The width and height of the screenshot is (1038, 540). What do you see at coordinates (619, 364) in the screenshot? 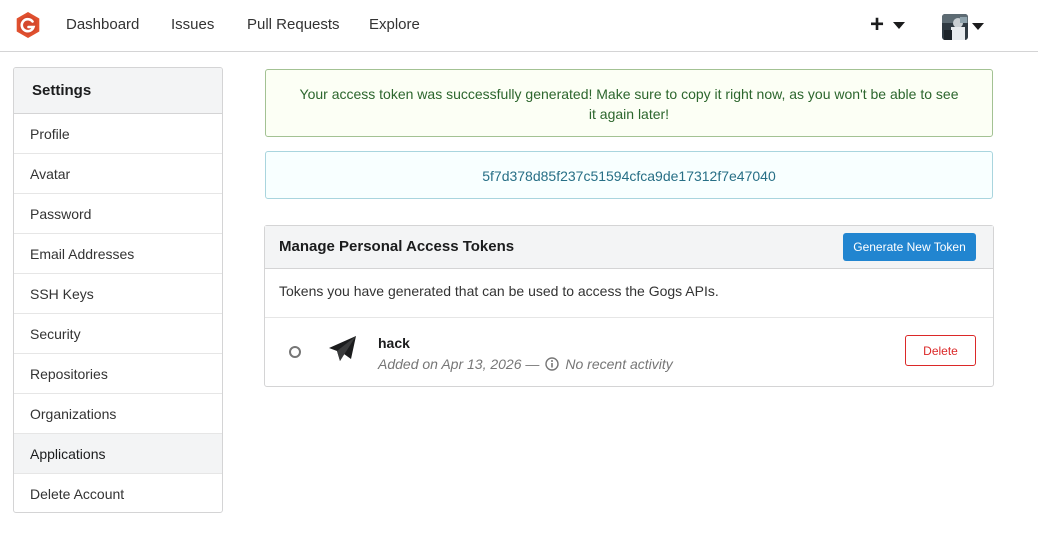
I see `token-activity: No recent activity` at bounding box center [619, 364].